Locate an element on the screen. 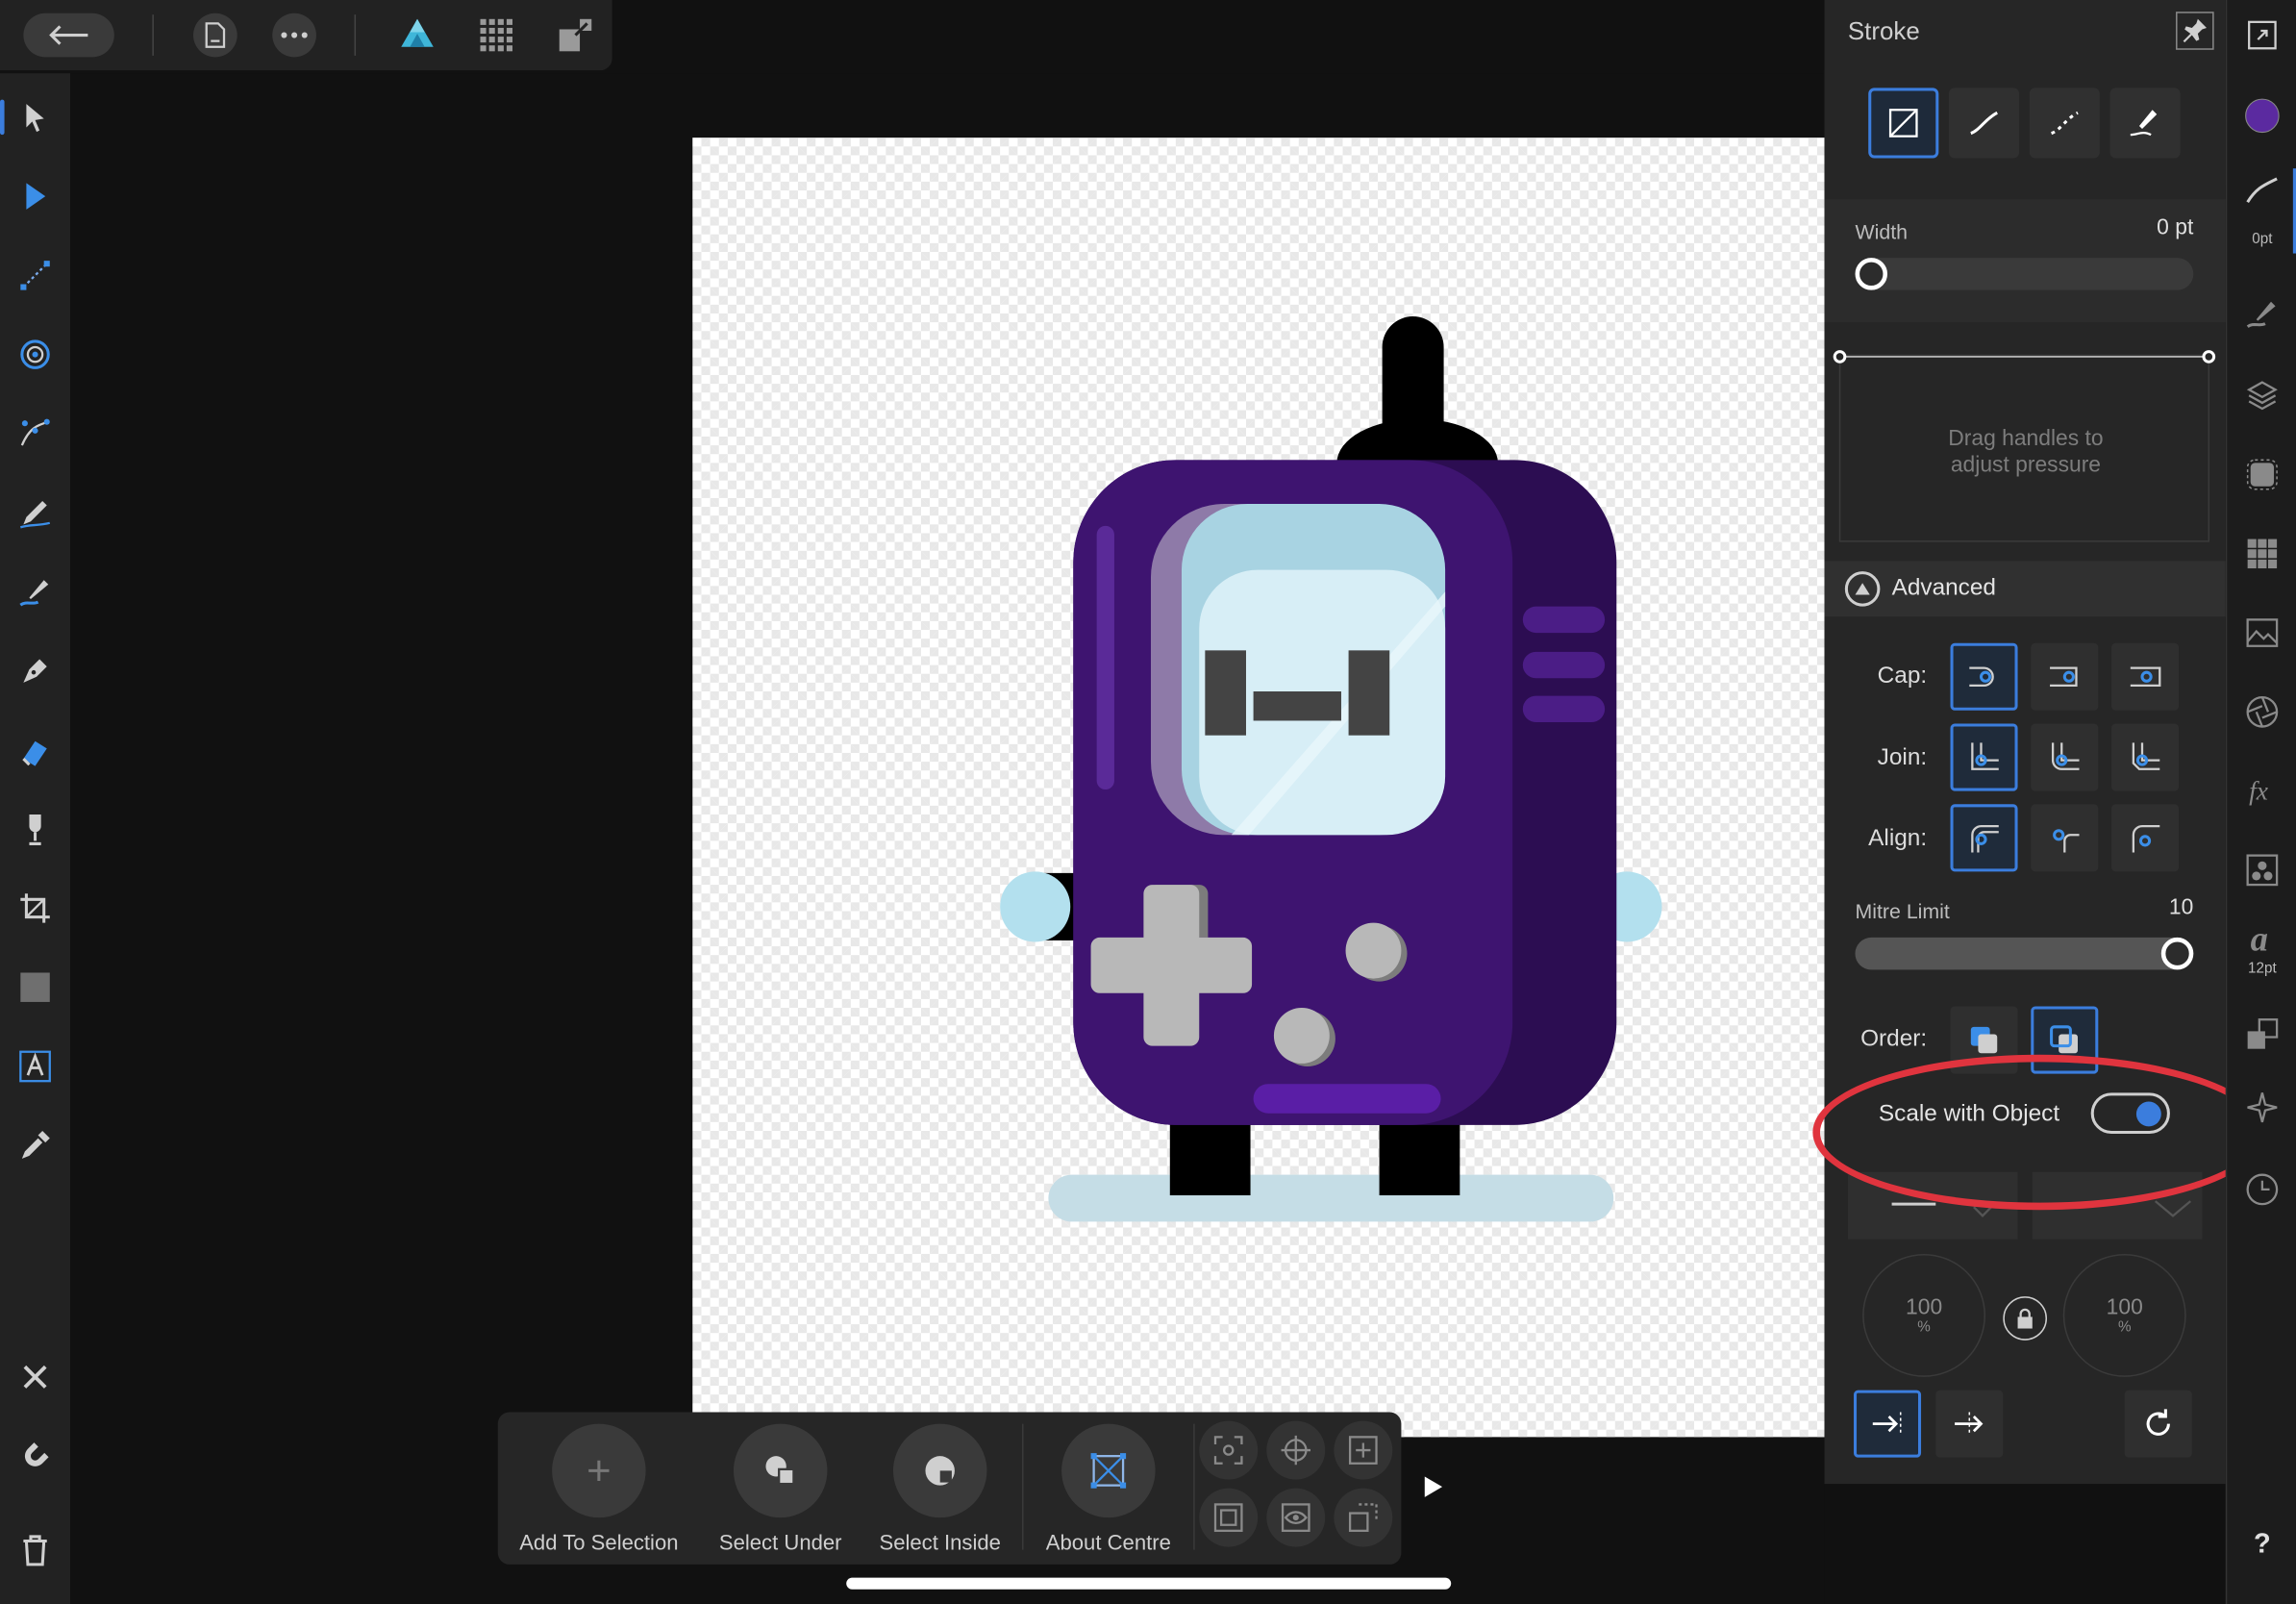 The width and height of the screenshot is (2296, 1604). pressure-start-handle is located at coordinates (1840, 356).